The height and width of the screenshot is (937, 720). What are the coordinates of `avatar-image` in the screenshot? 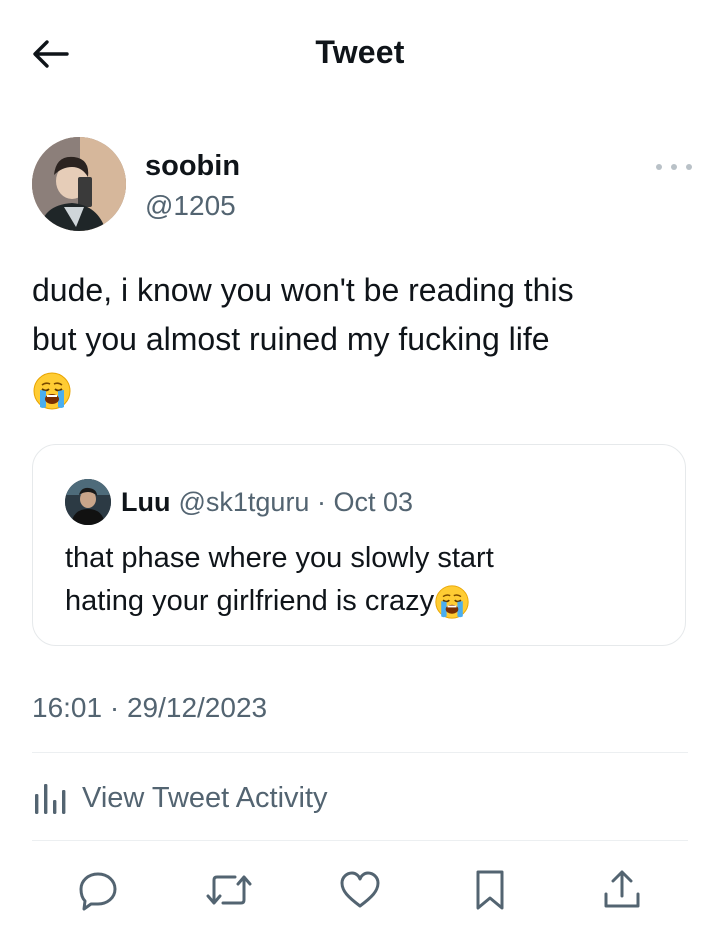 It's located at (79, 184).